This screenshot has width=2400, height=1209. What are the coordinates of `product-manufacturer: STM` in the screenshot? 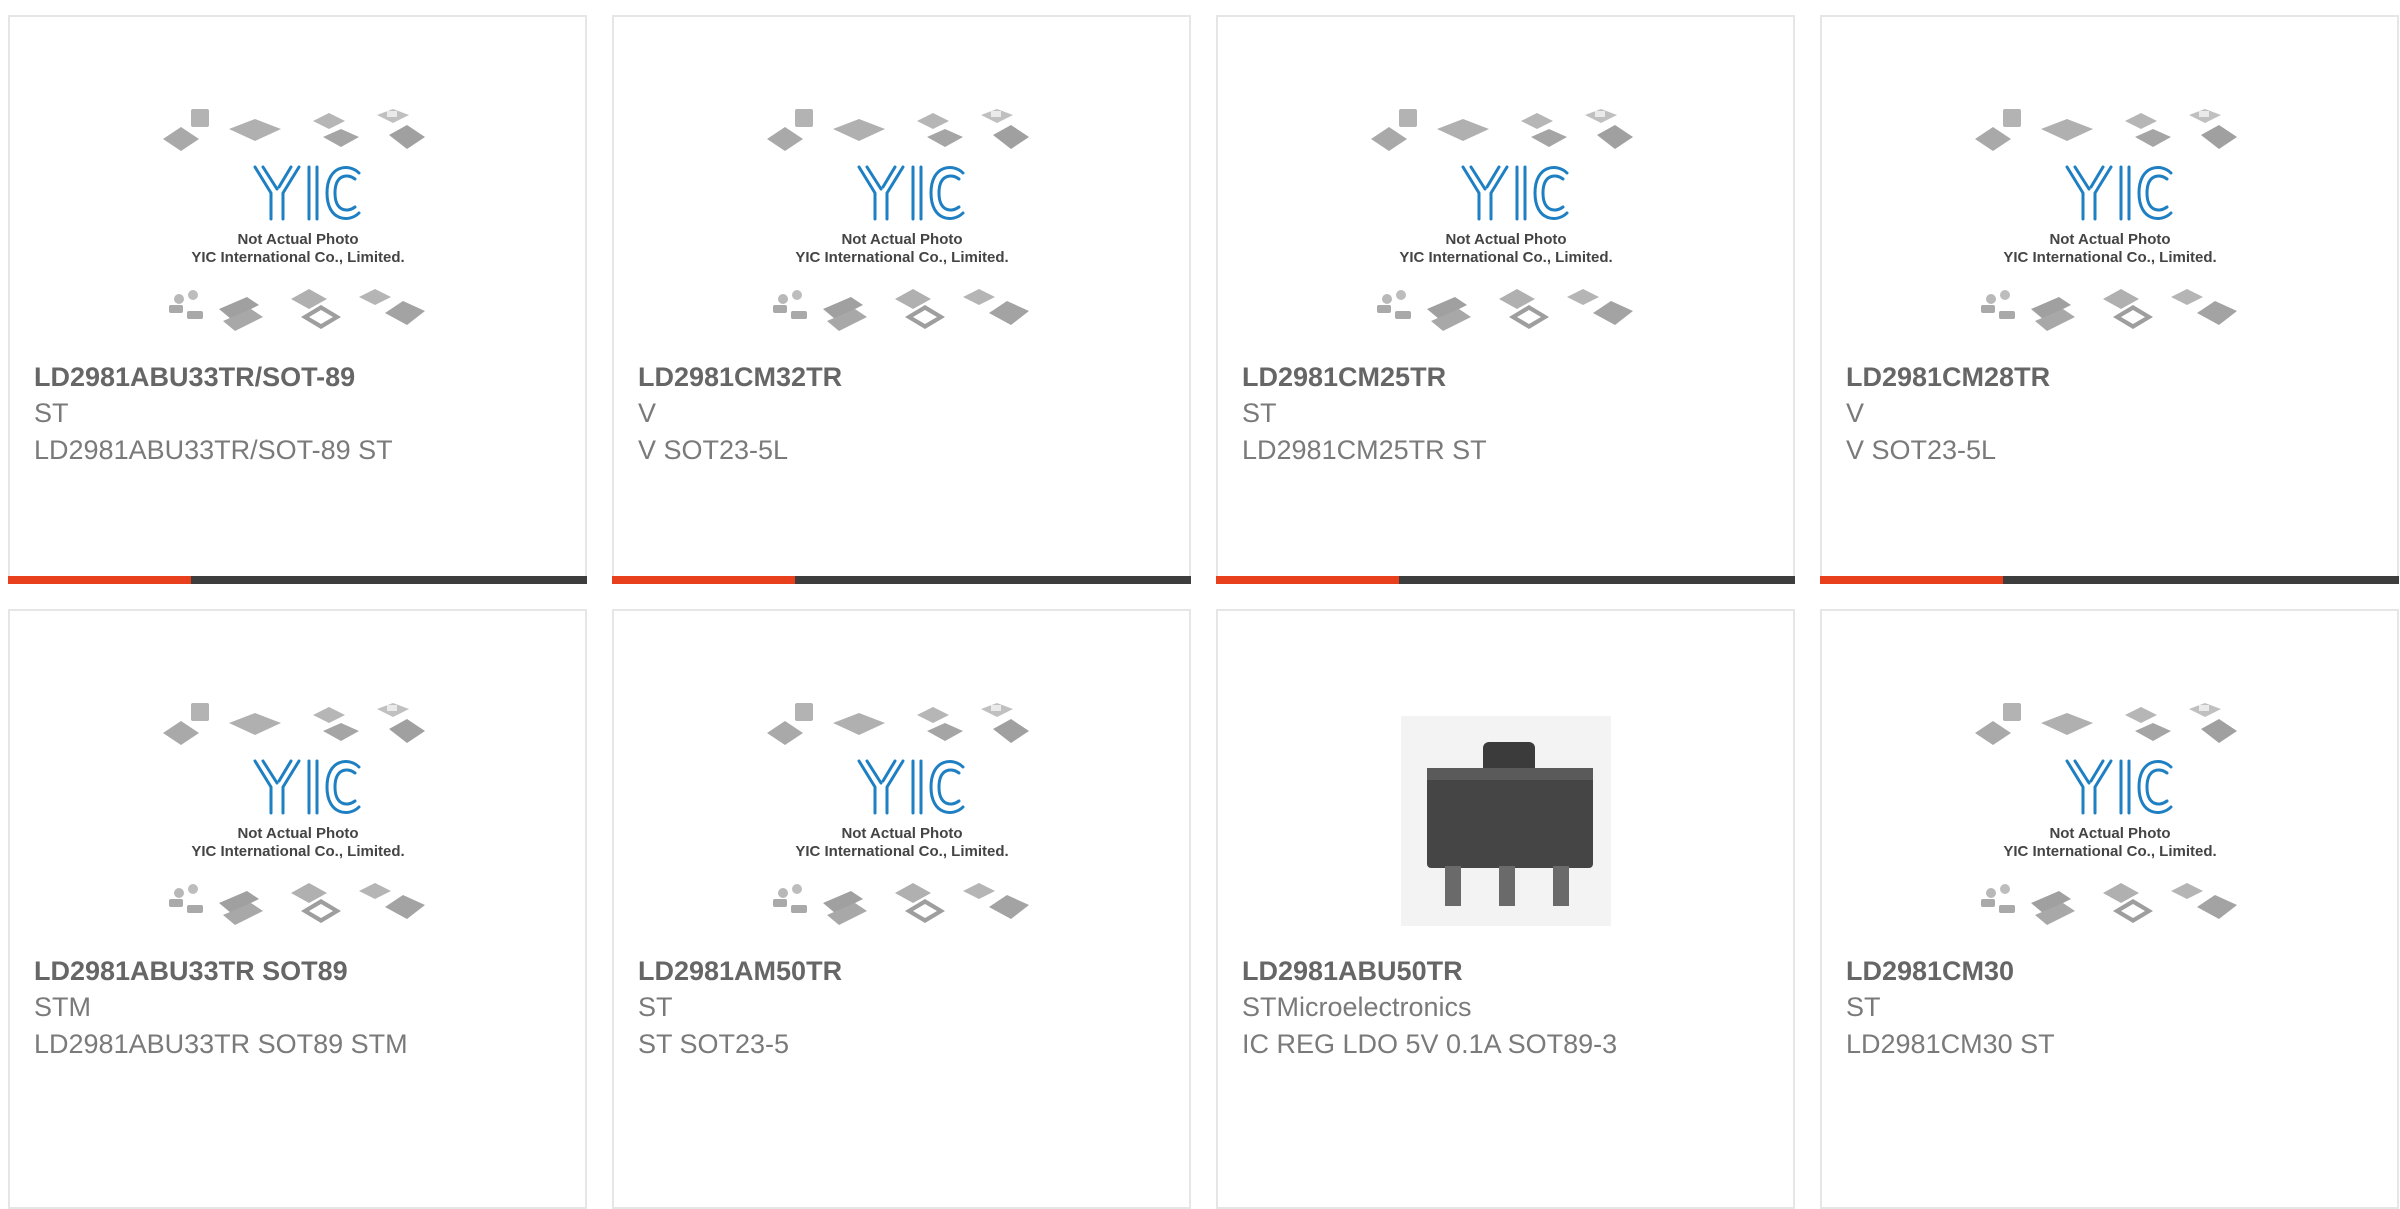 It's located at (62, 1007).